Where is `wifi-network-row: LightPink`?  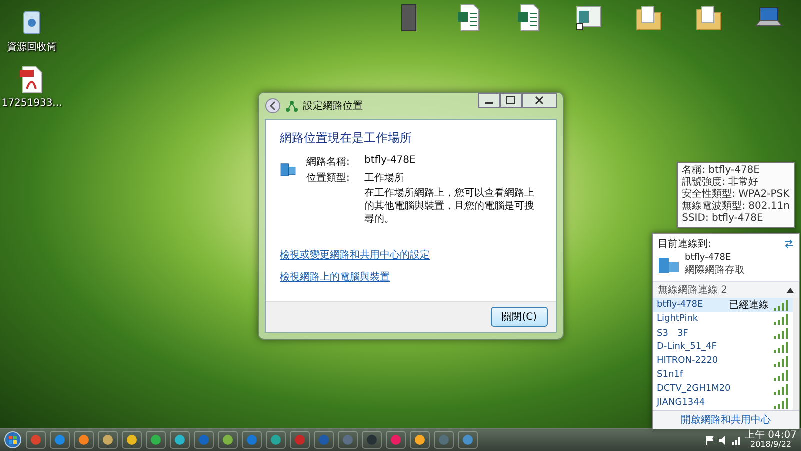
wifi-network-row: LightPink is located at coordinates (723, 319).